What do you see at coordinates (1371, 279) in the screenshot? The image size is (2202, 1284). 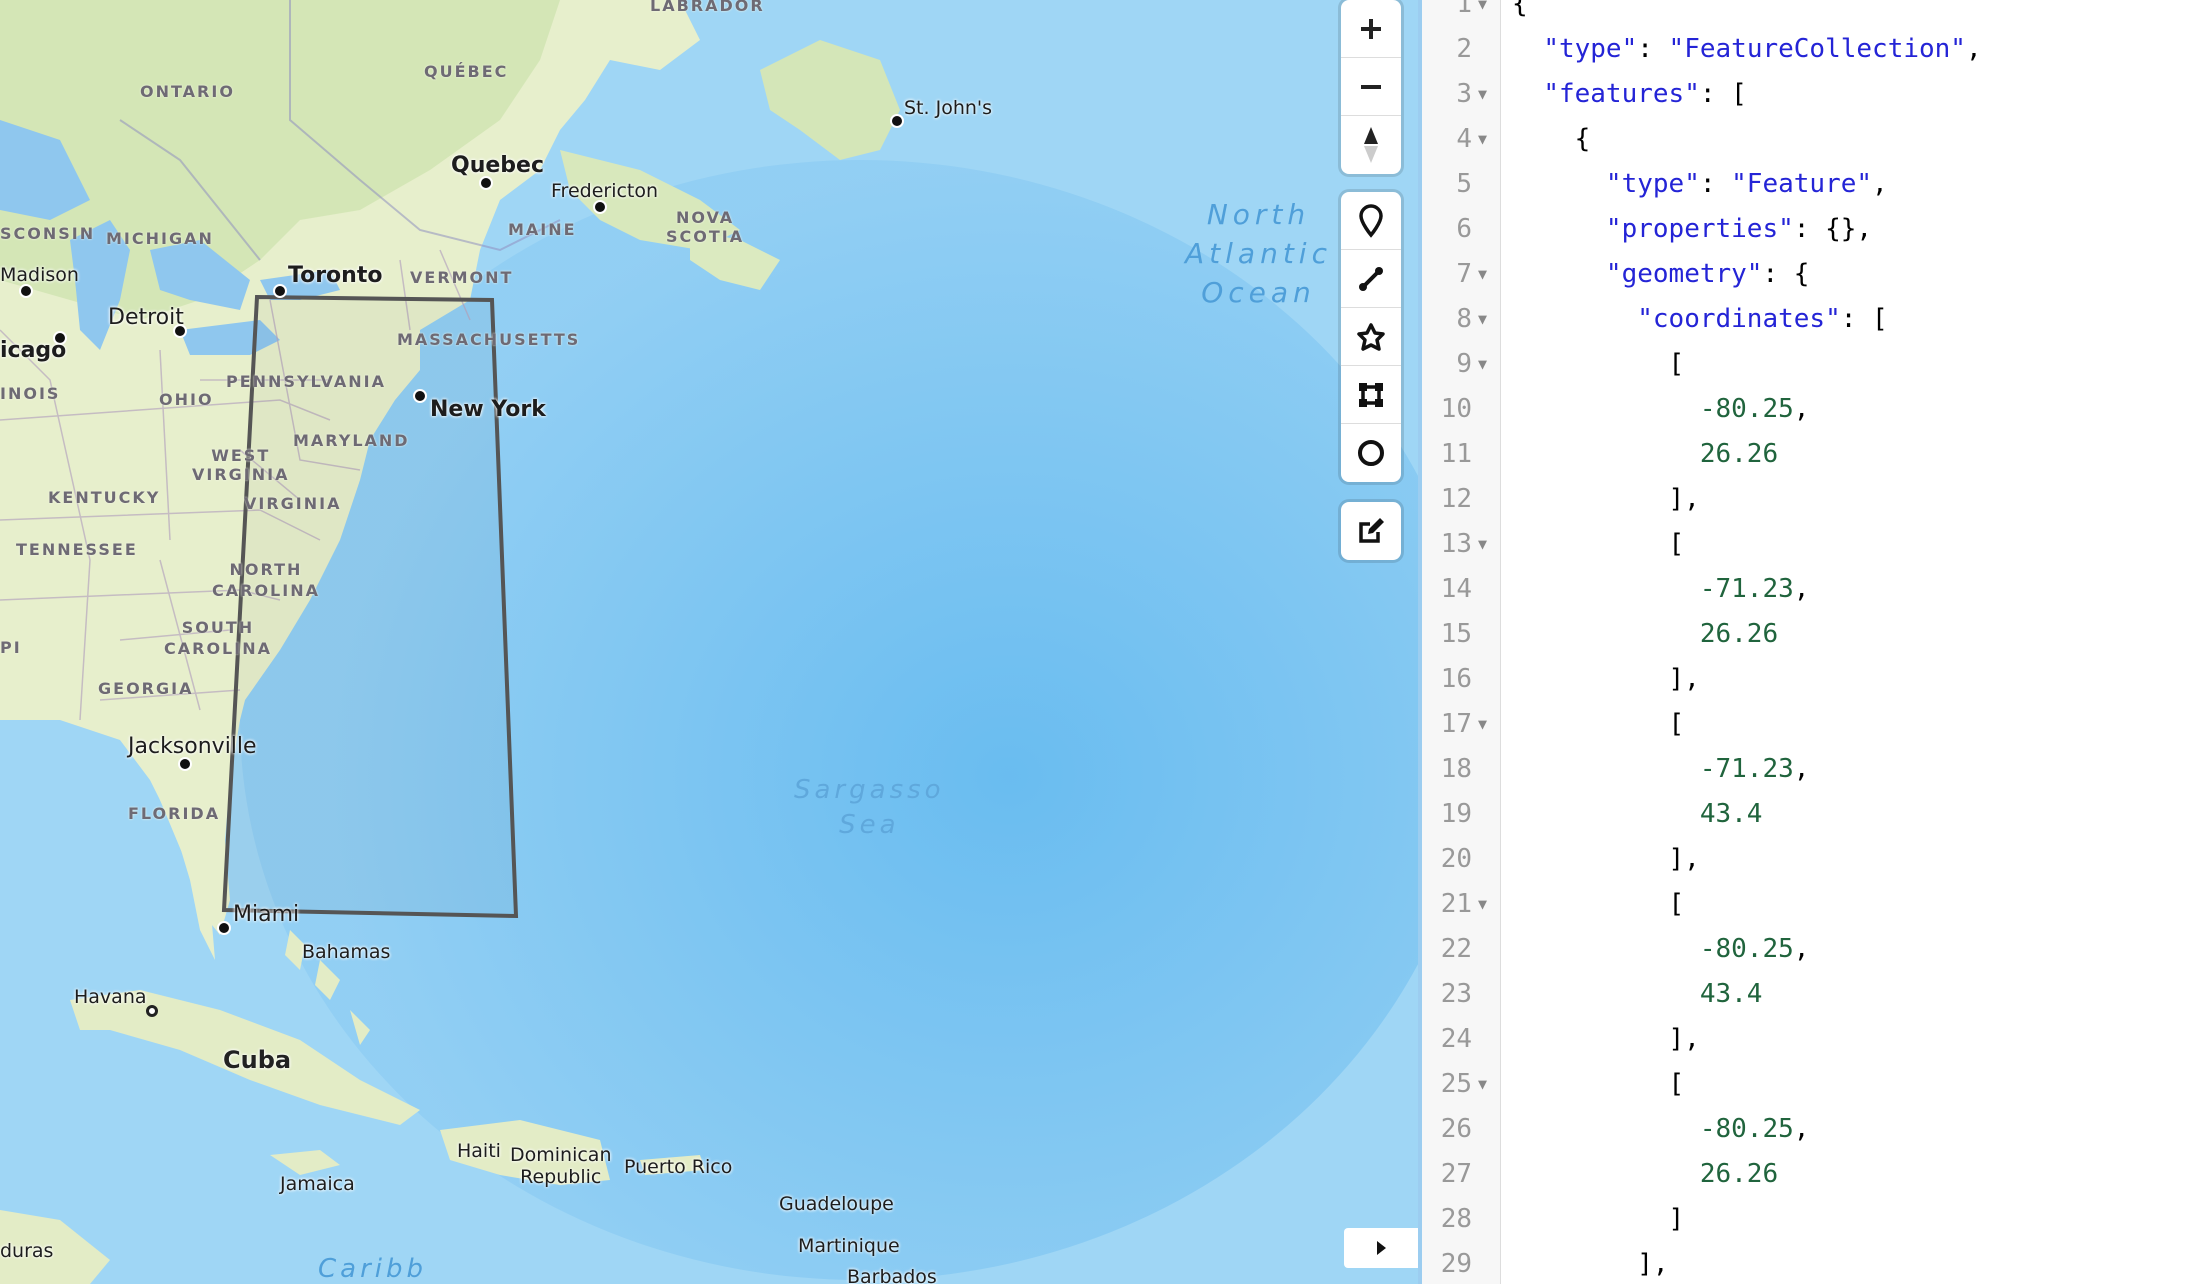 I see `draw-line-button` at bounding box center [1371, 279].